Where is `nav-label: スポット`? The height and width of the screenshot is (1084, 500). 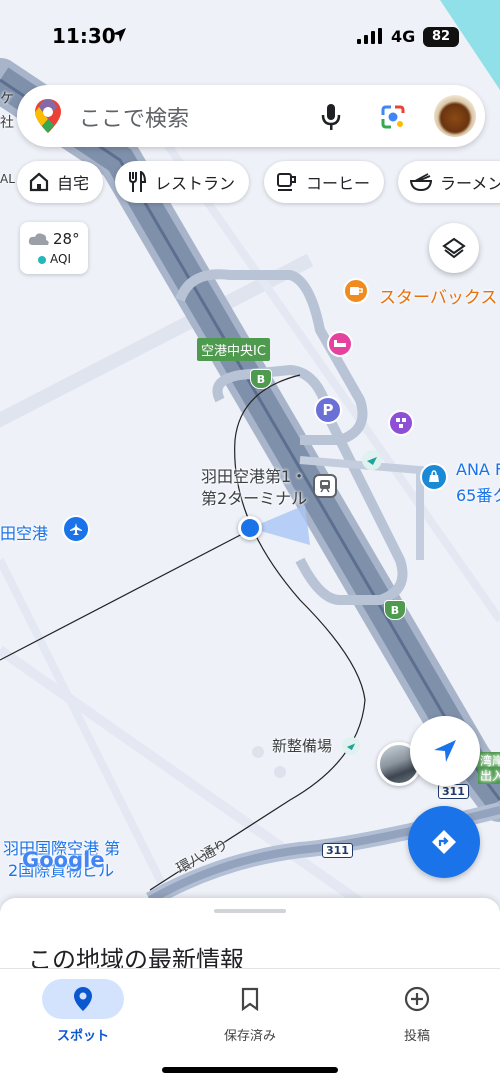 nav-label: スポット is located at coordinates (82, 1036).